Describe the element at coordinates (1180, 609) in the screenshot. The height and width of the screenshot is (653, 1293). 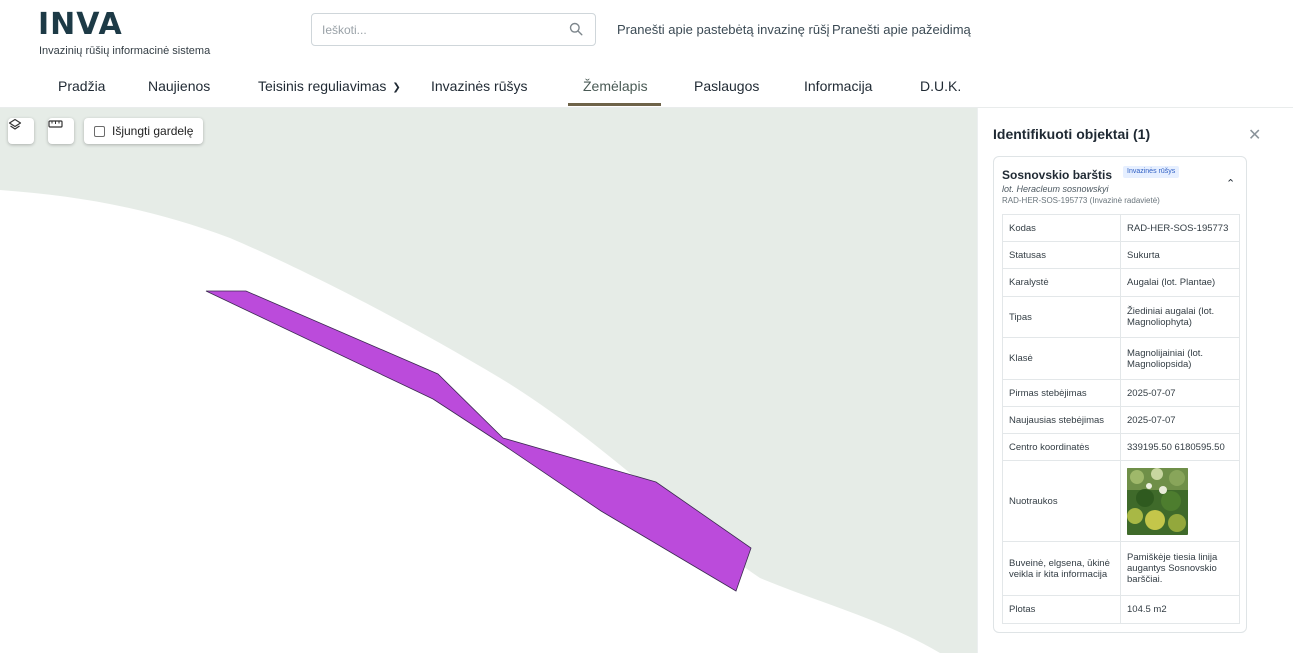
I see `property-value: 104.5 m2` at that location.